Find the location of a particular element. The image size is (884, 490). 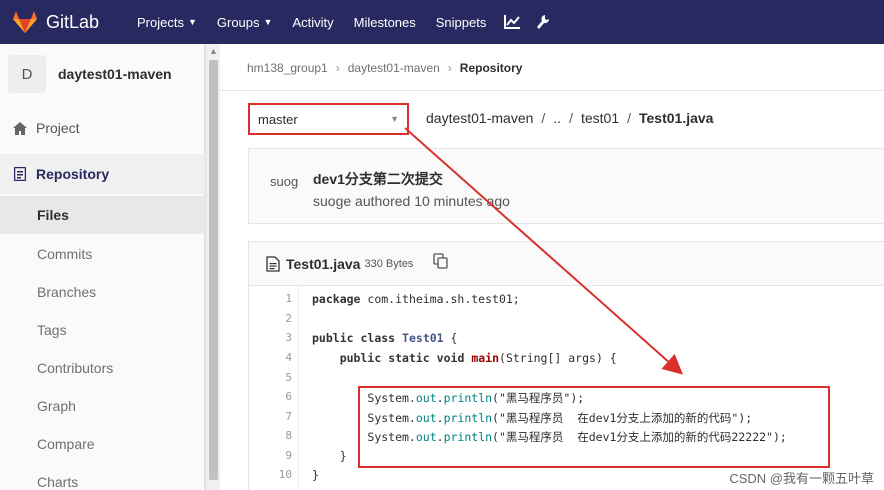

sidebar-subitem-label: Charts is located at coordinates (58, 482).